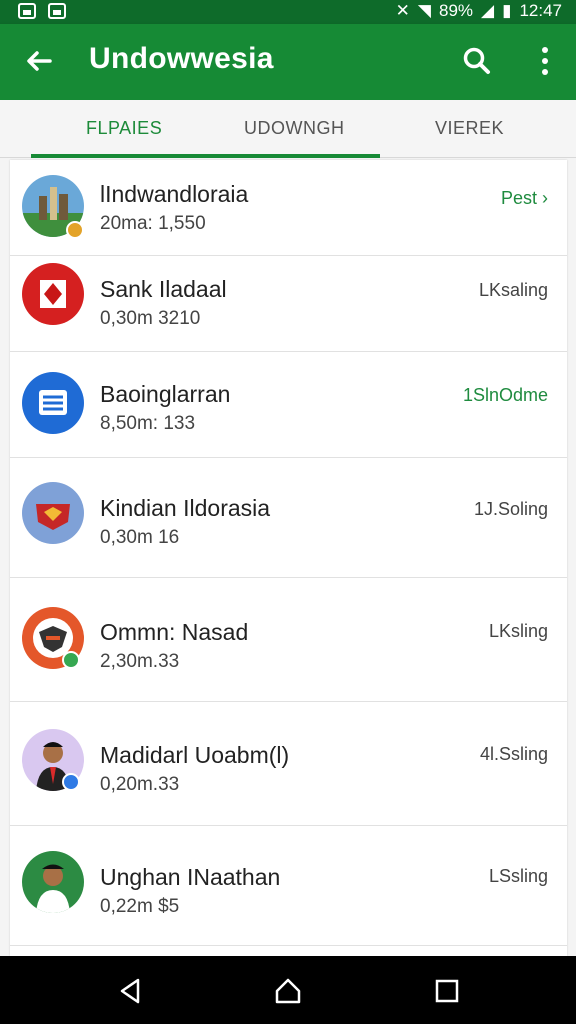 This screenshot has height=1024, width=576. I want to click on notification-icons, so click(42, 11).